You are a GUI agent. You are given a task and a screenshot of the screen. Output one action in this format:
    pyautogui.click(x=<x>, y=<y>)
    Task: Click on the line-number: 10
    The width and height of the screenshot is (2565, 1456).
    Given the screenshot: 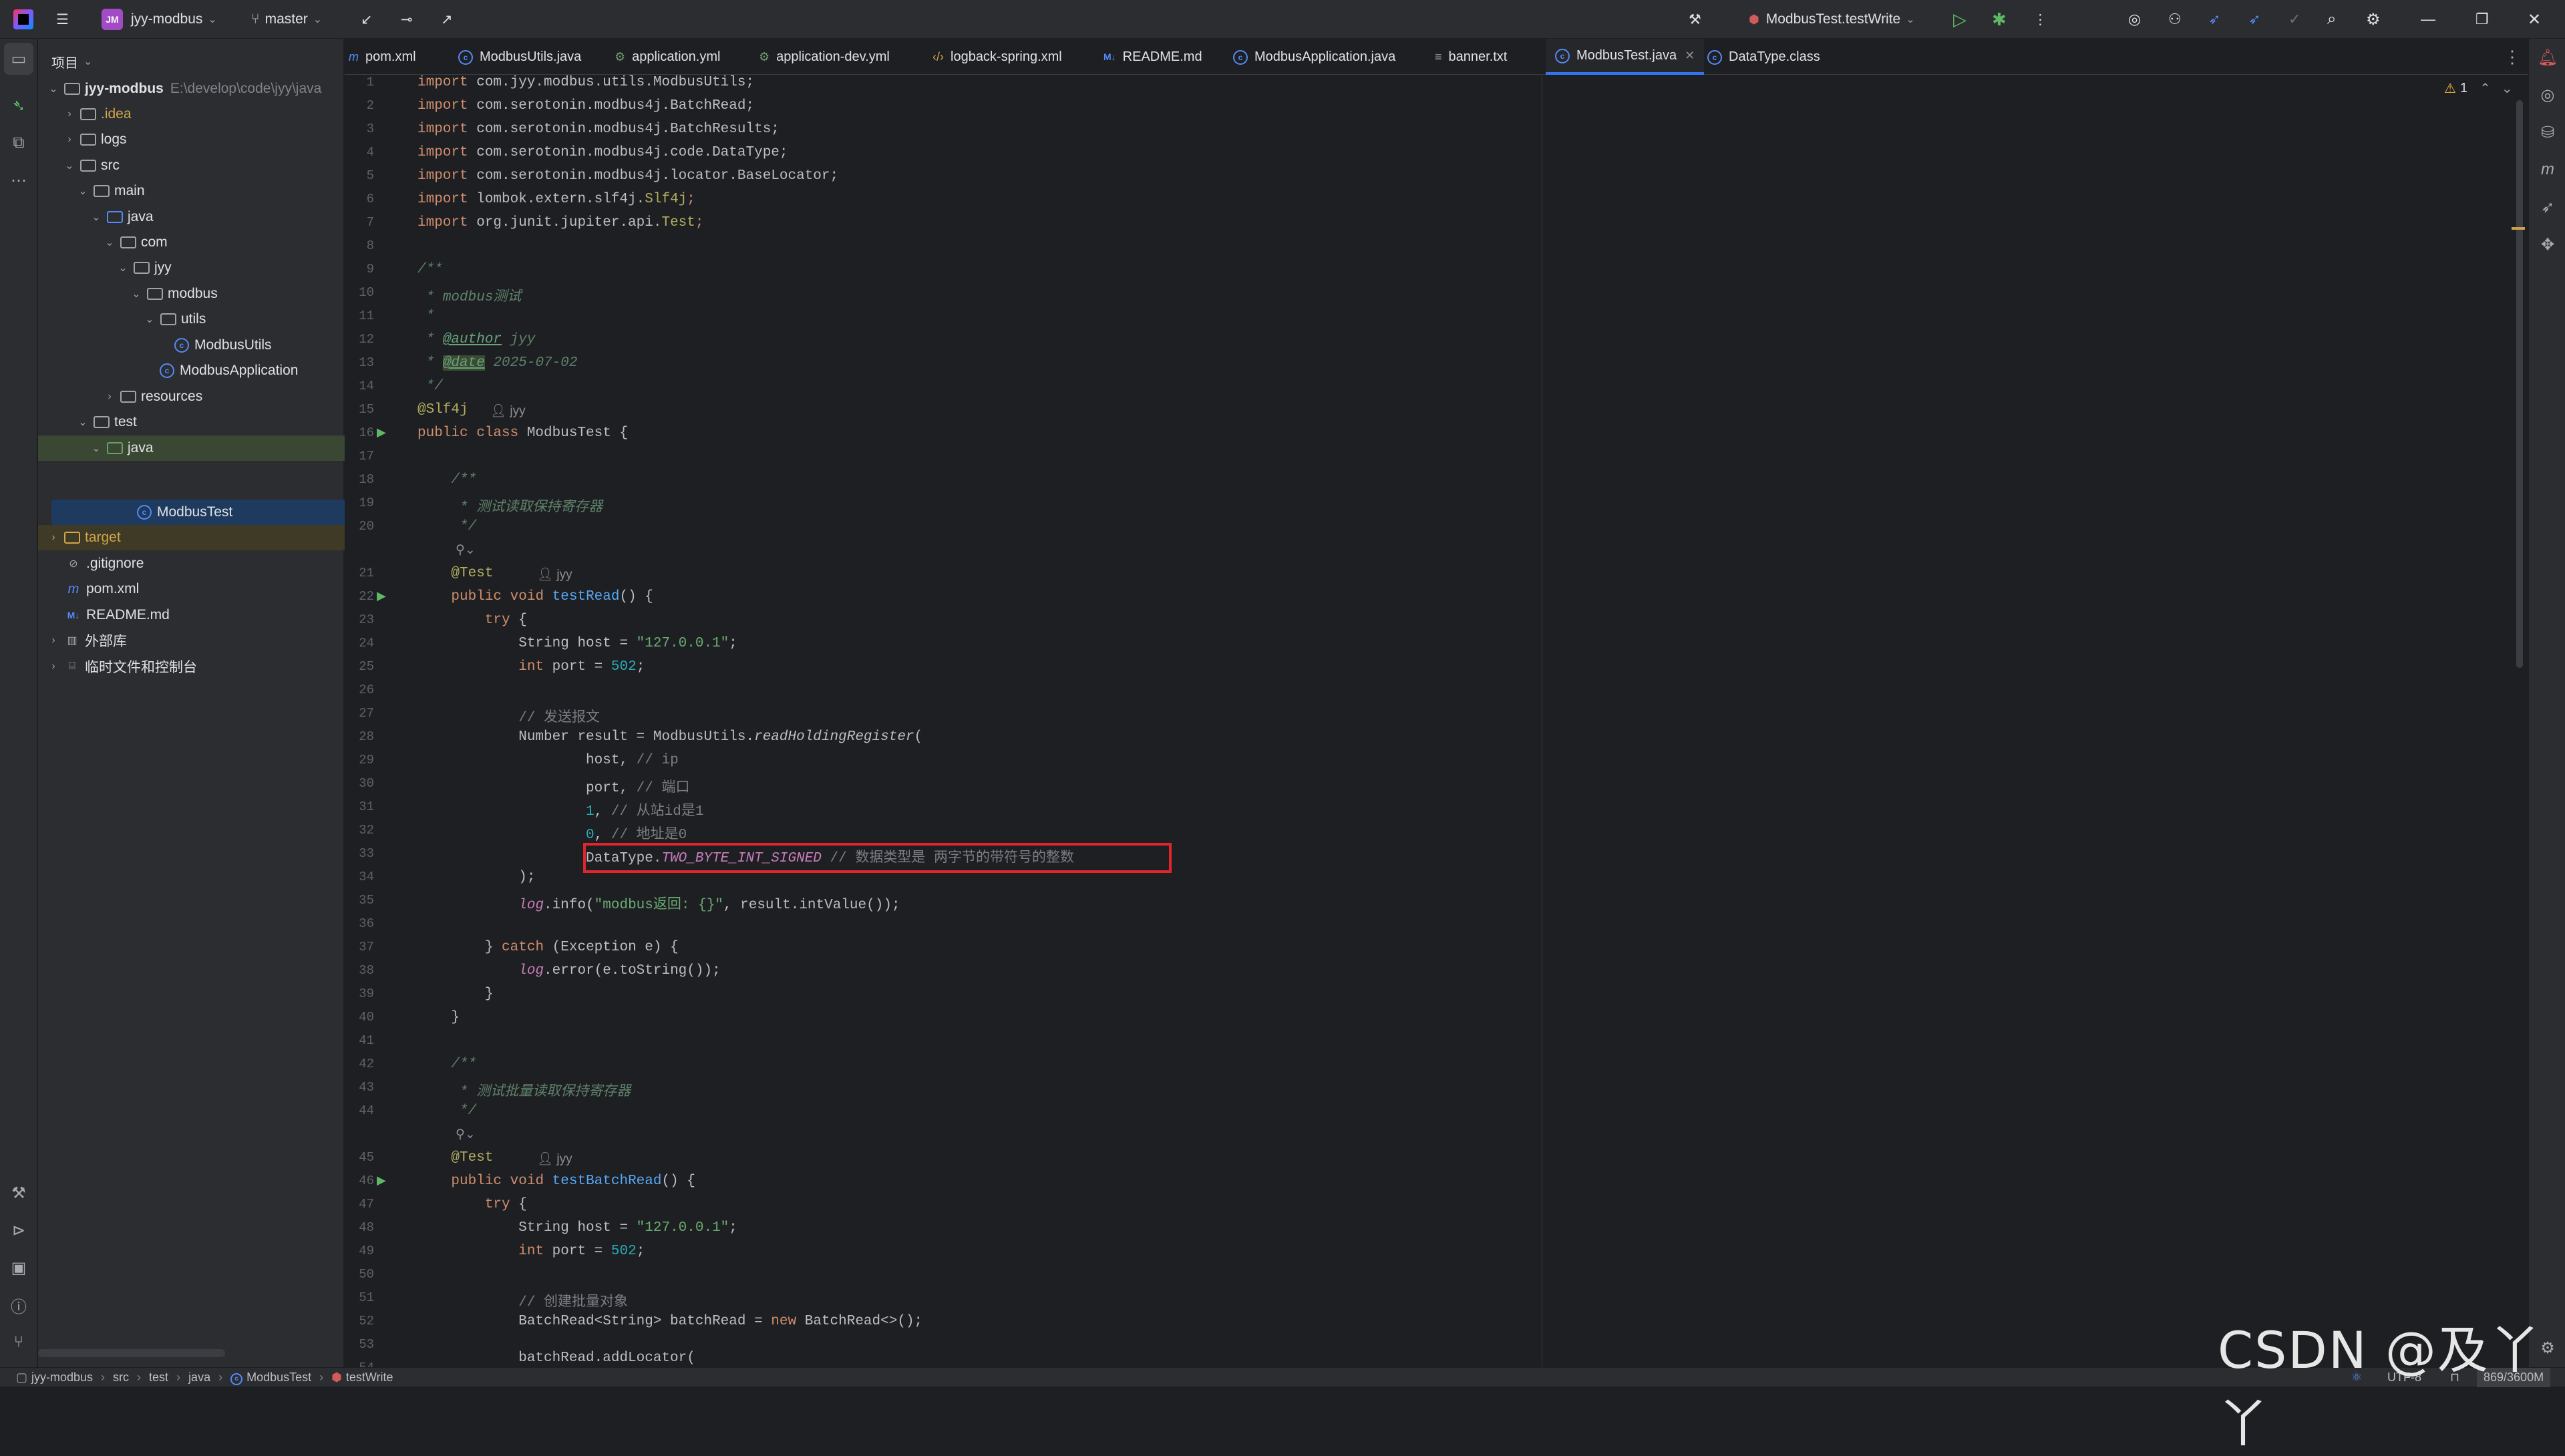 What is the action you would take?
    pyautogui.click(x=359, y=292)
    